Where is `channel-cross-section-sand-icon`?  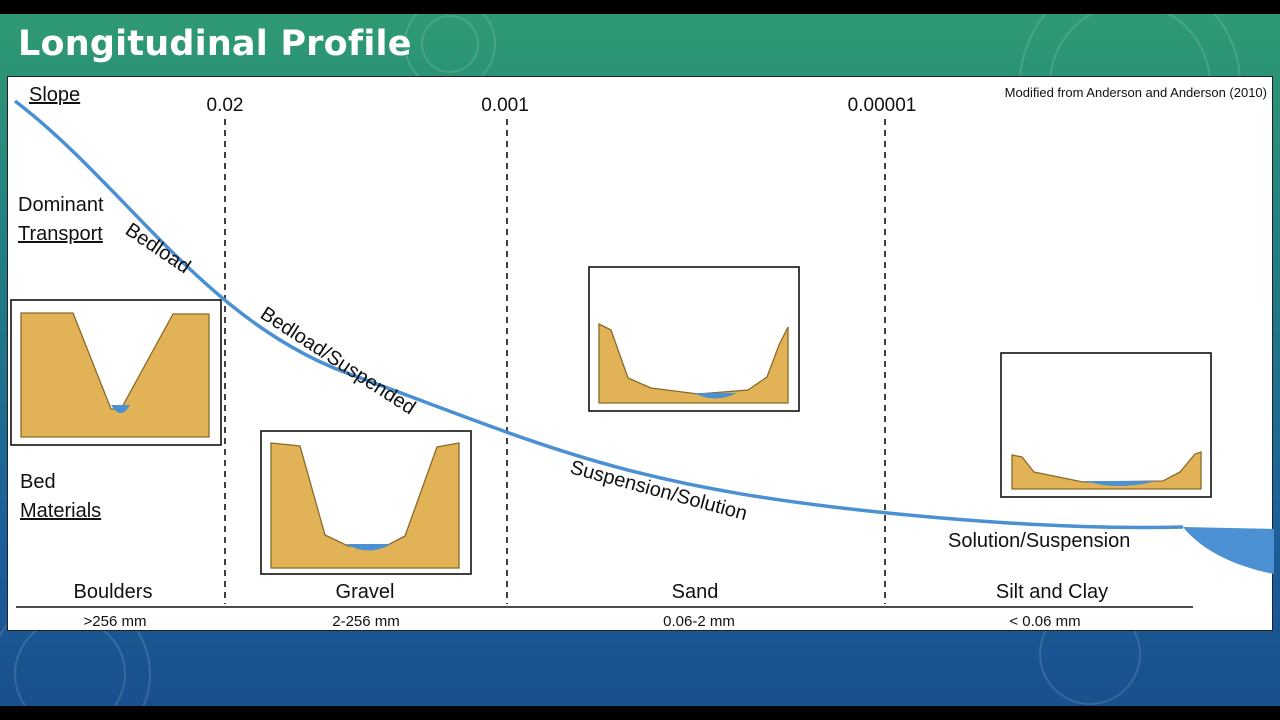
channel-cross-section-sand-icon is located at coordinates (694, 339).